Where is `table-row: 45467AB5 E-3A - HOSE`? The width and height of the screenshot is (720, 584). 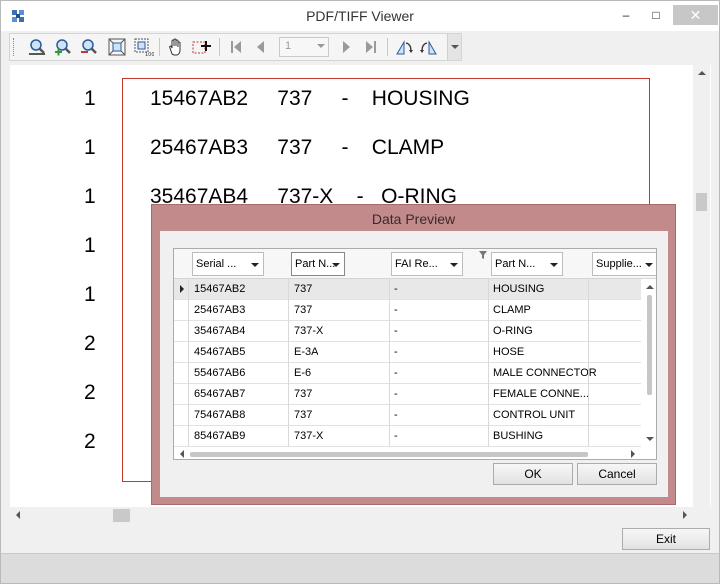
table-row: 45467AB5 E-3A - HOSE is located at coordinates (408, 352).